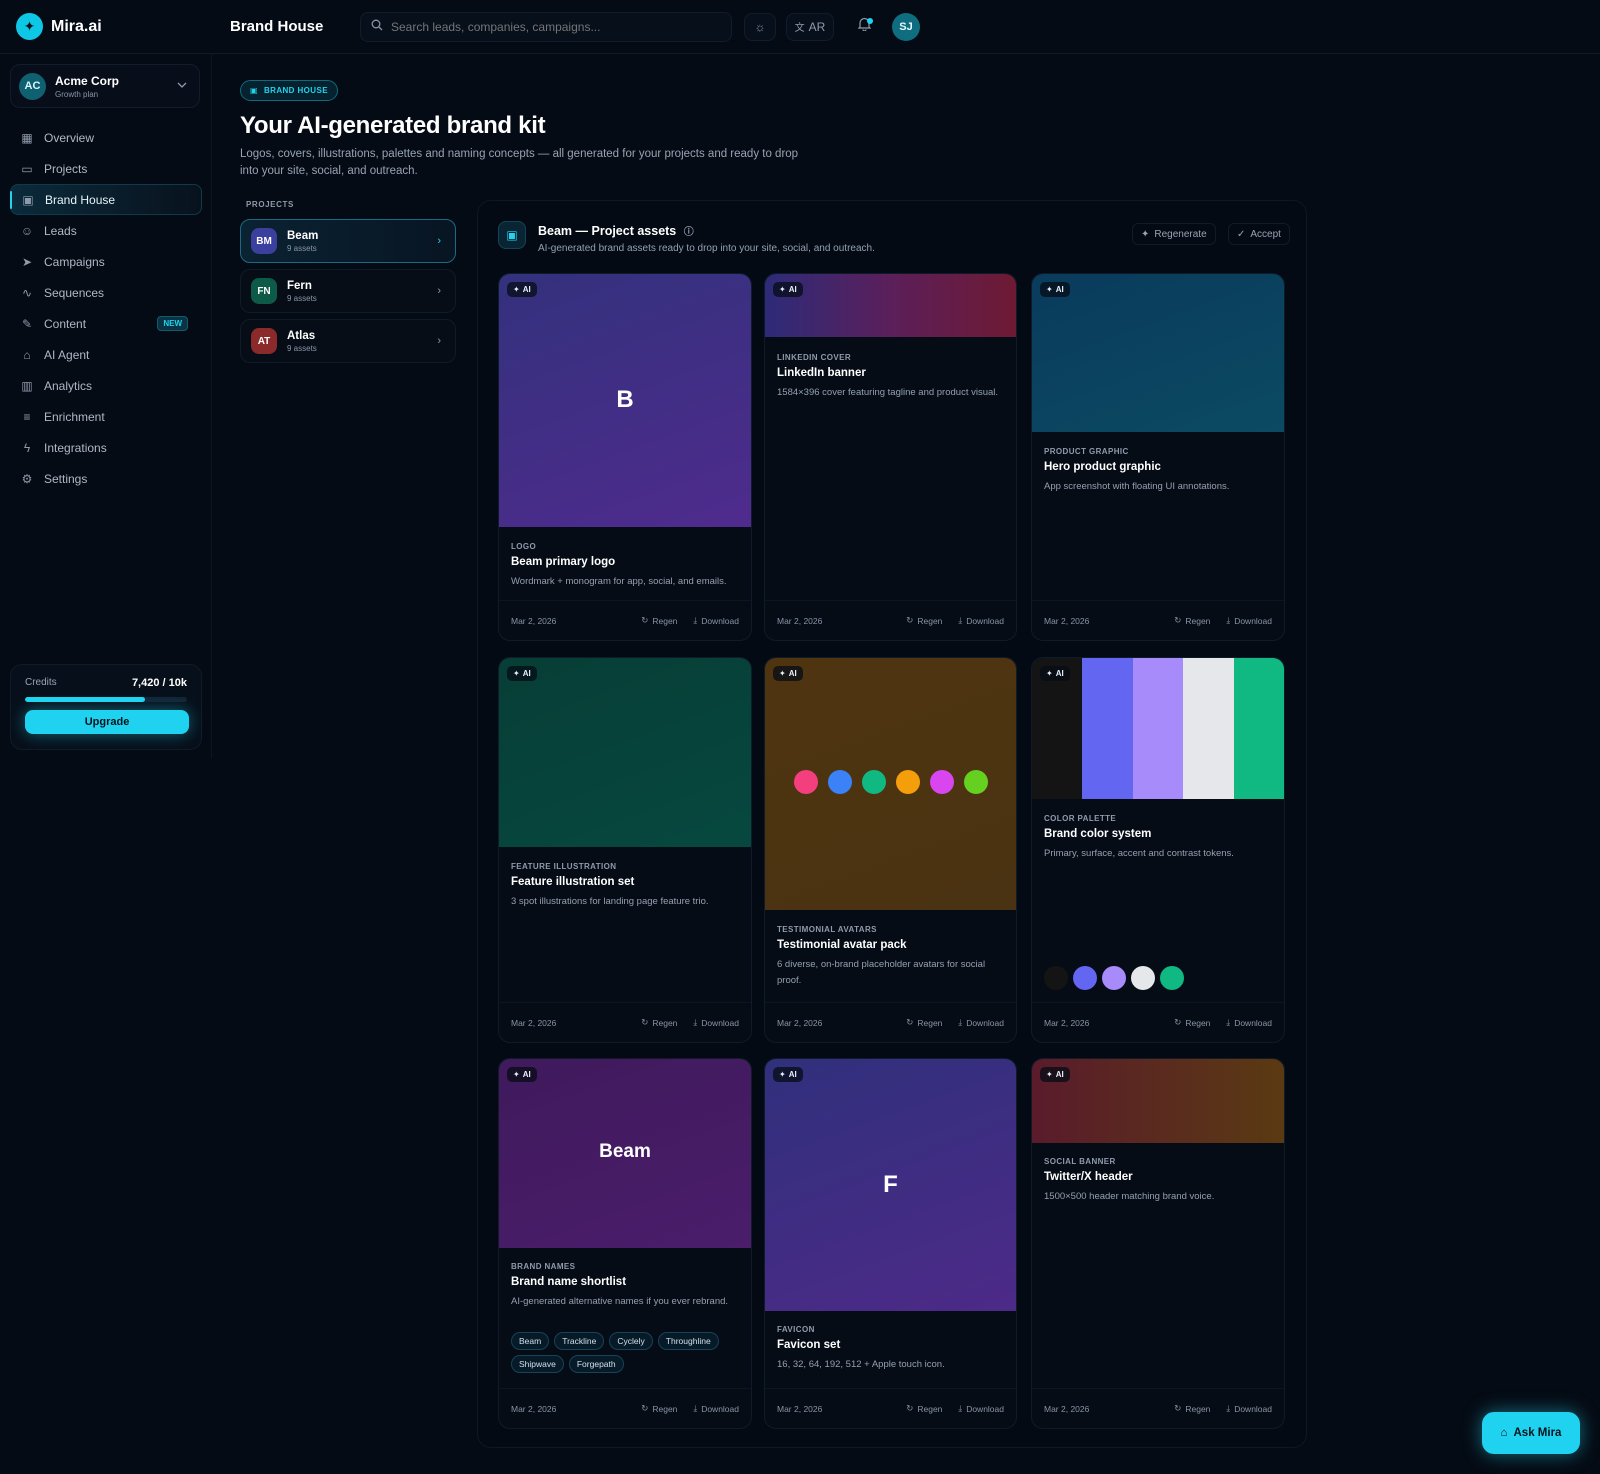  What do you see at coordinates (596, 1364) in the screenshot?
I see `name-chip: Forgepath` at bounding box center [596, 1364].